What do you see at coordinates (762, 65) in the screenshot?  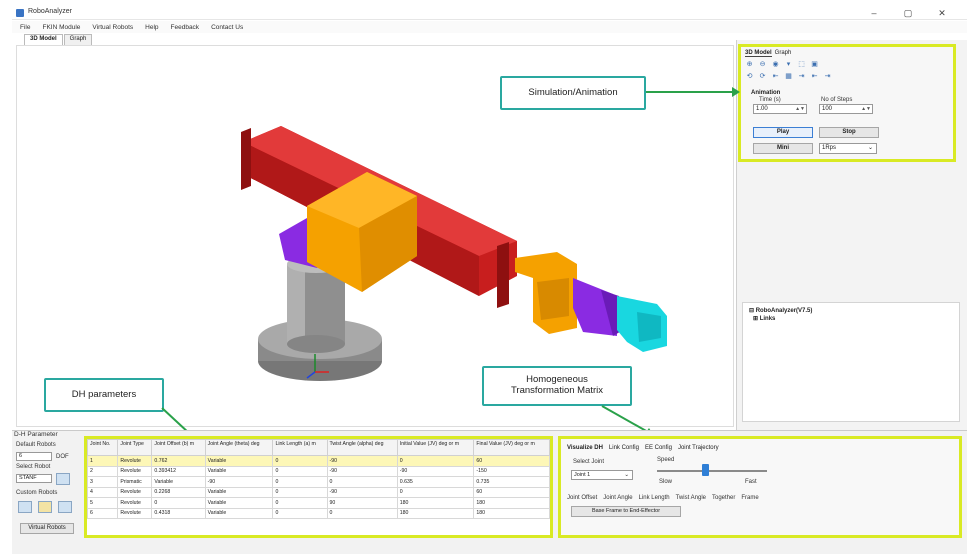 I see `zoom-out-icon: ⊖` at bounding box center [762, 65].